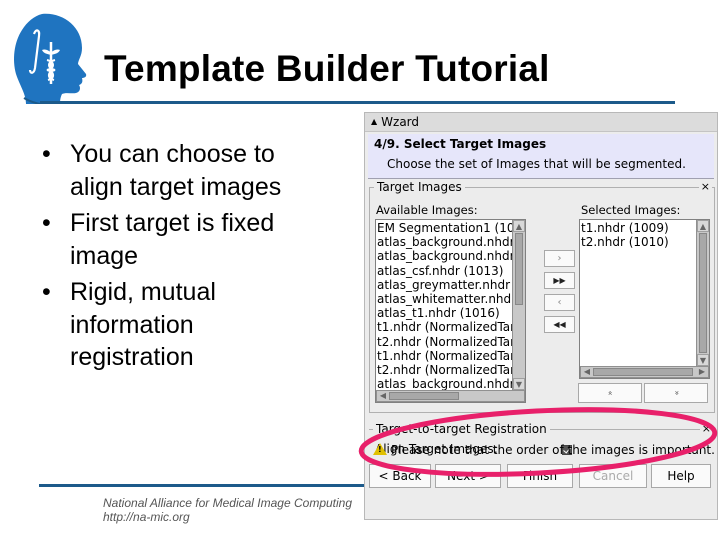 The height and width of the screenshot is (540, 720). I want to click on step-title: 4/9. Select Target Images, so click(460, 144).